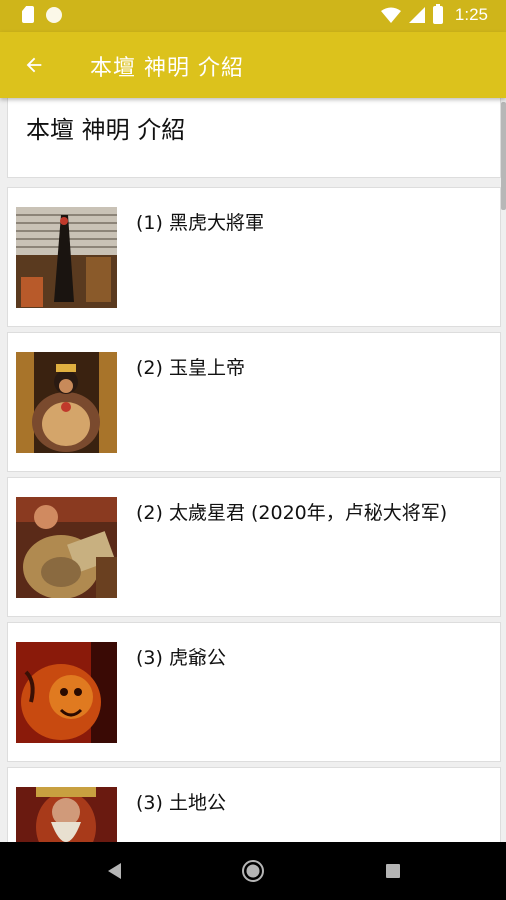 The height and width of the screenshot is (900, 506). What do you see at coordinates (190, 368) in the screenshot?
I see `item-label: (2) 玉皇上帝` at bounding box center [190, 368].